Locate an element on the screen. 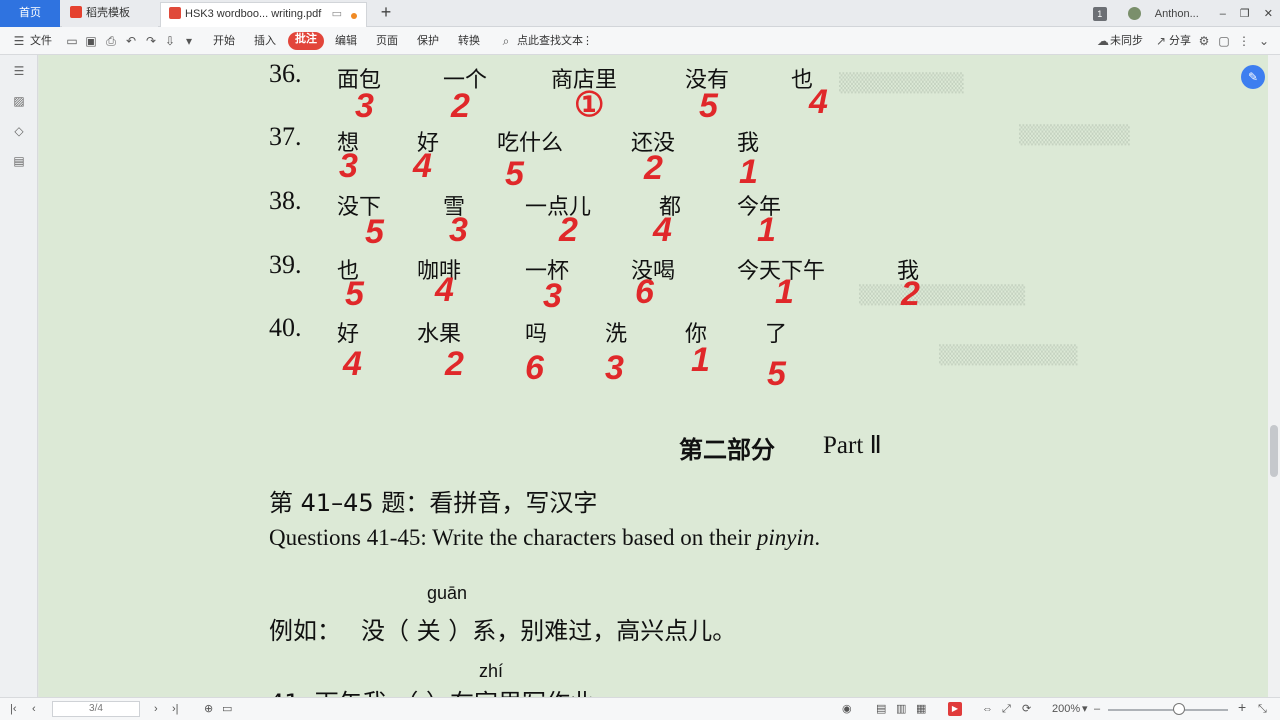 The image size is (1280, 720). restore-button: ❐ is located at coordinates (1245, 13).